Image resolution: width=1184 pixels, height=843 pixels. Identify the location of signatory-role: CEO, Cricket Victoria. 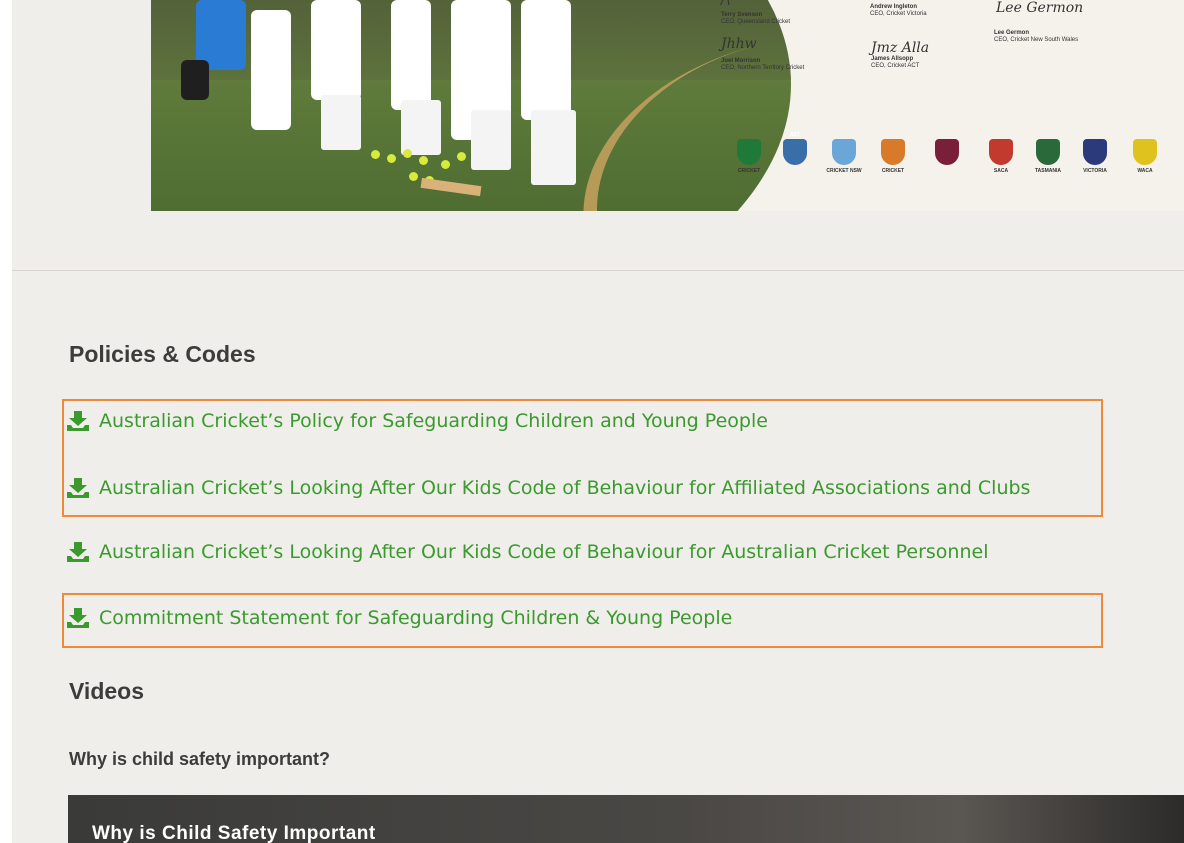
(898, 14).